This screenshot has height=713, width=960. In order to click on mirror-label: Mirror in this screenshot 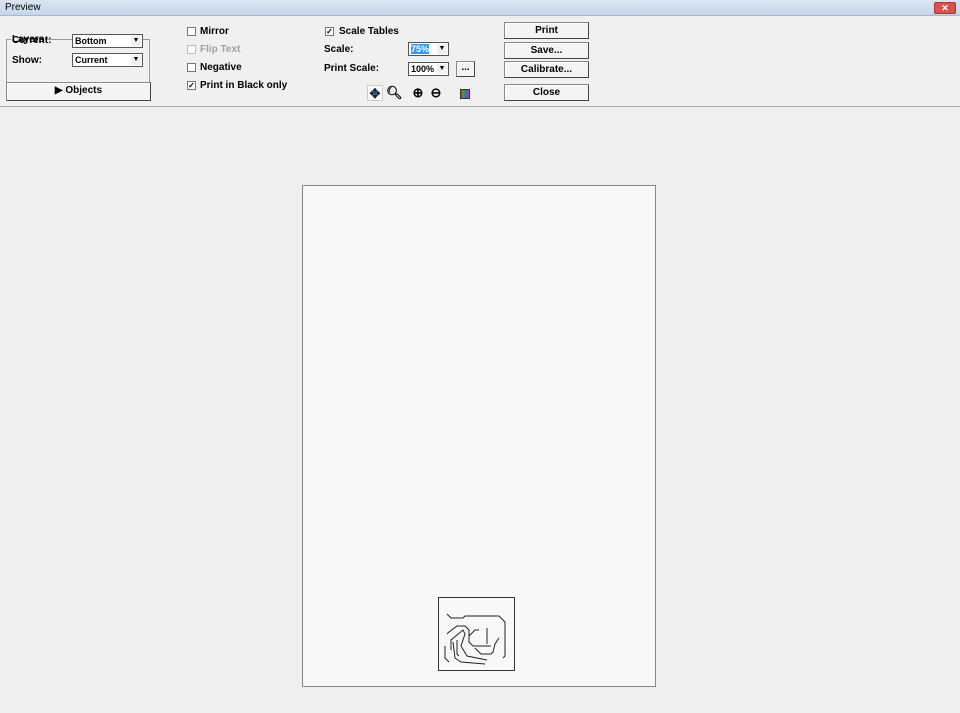, I will do `click(214, 31)`.